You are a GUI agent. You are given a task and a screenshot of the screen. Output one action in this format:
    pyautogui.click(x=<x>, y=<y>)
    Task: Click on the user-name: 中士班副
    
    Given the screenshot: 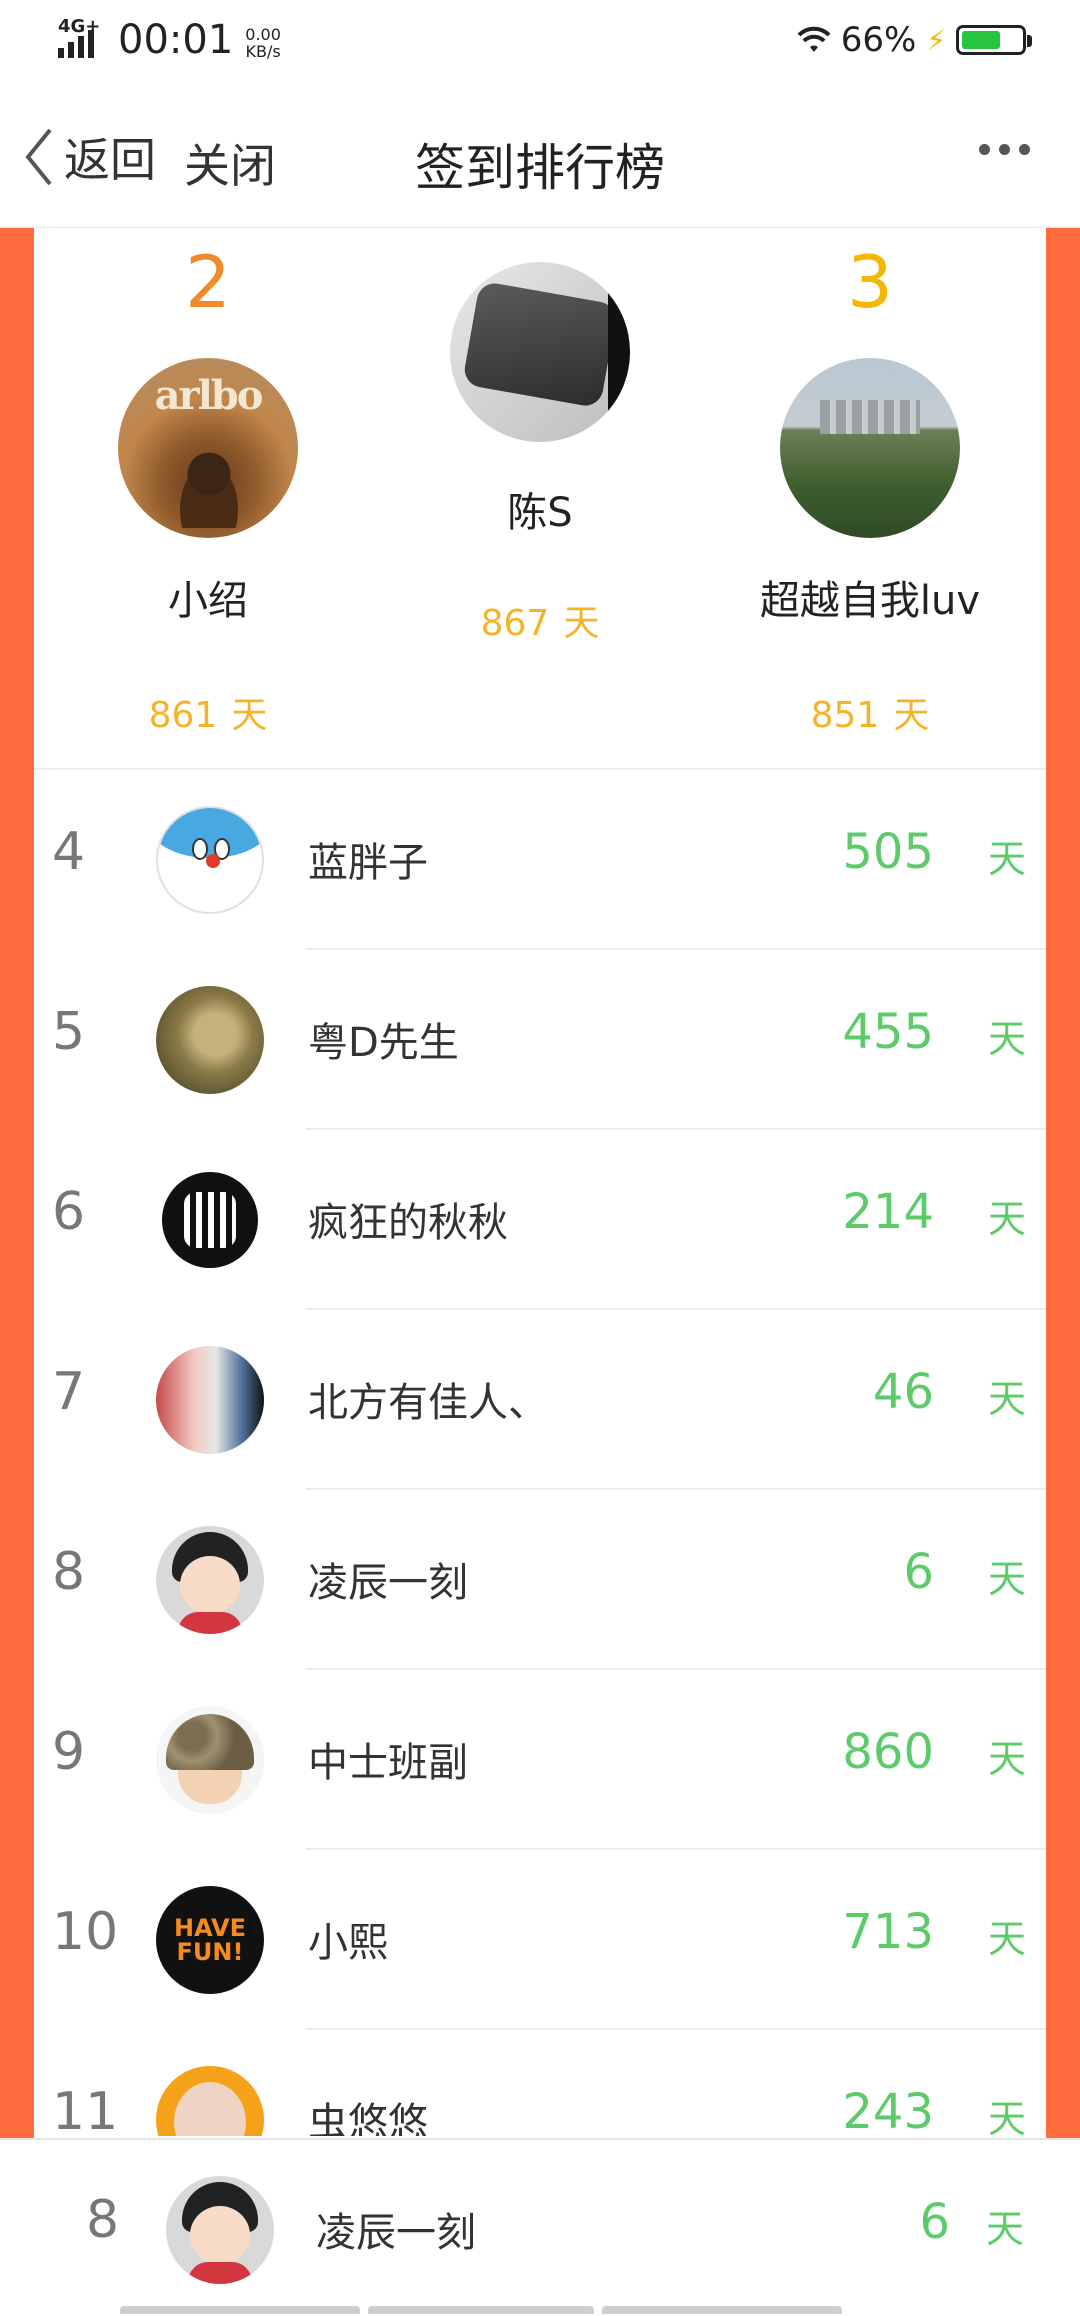 What is the action you would take?
    pyautogui.click(x=388, y=1763)
    